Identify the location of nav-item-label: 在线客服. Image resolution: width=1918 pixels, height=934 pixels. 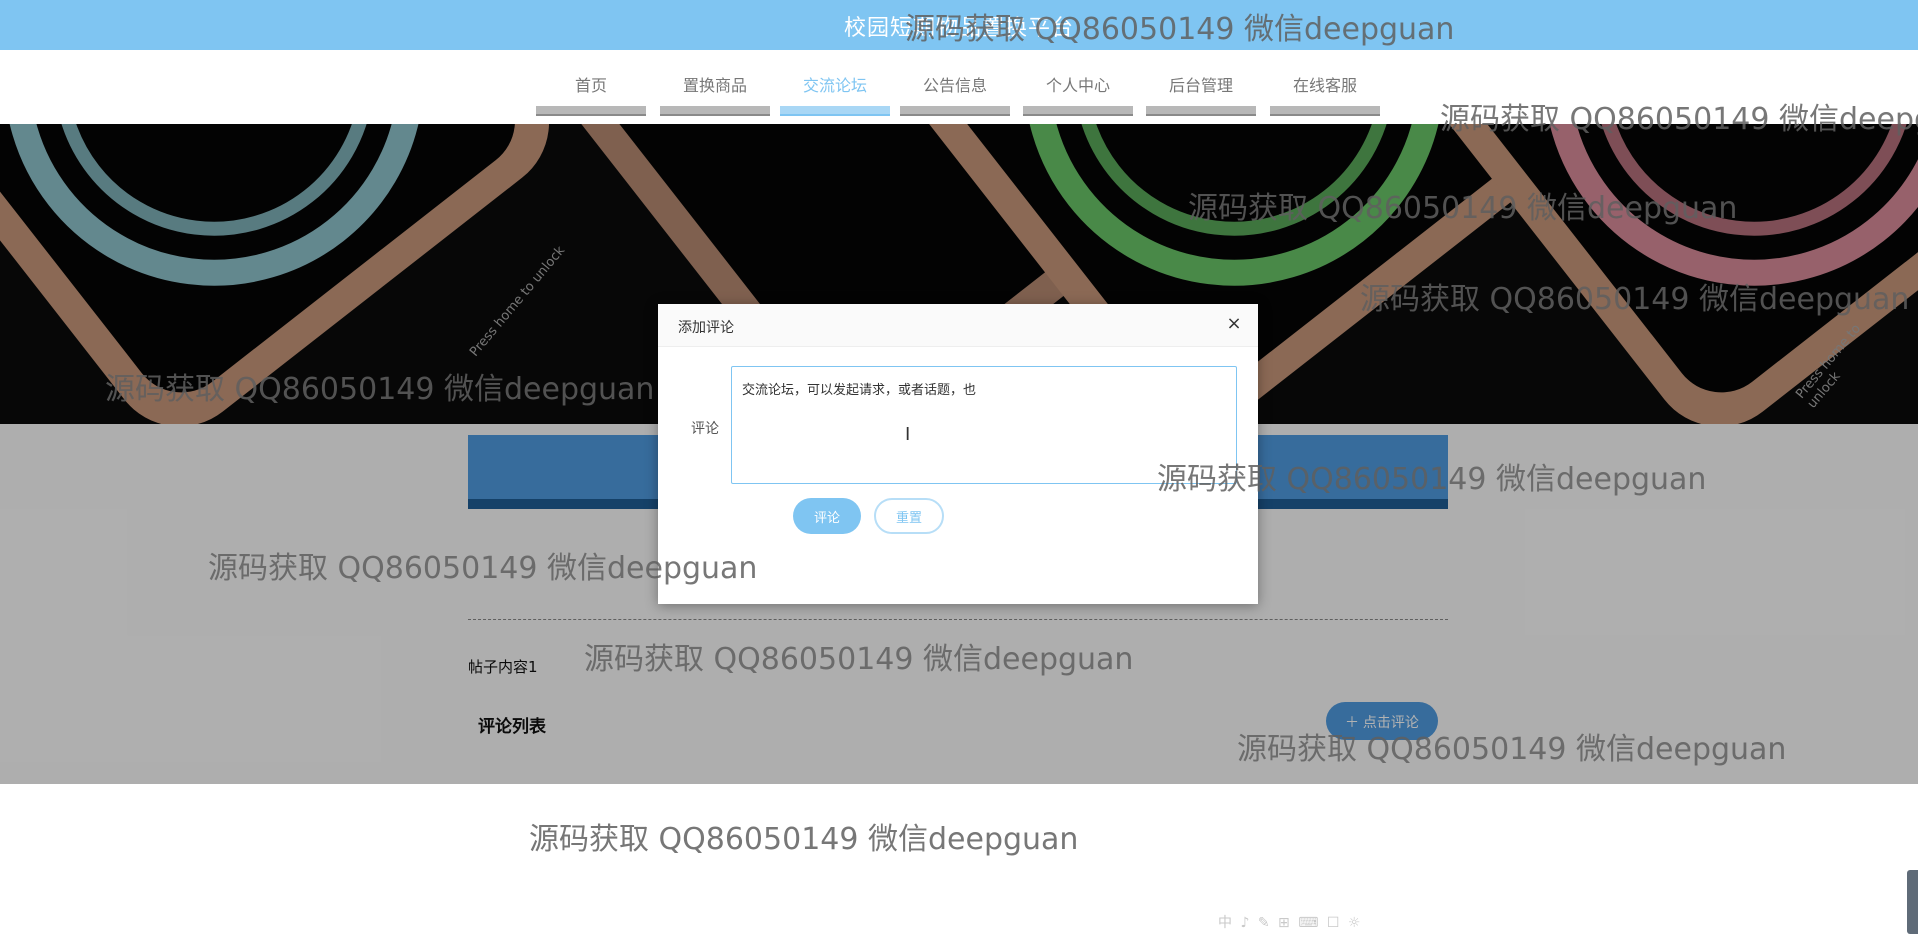
(1324, 85).